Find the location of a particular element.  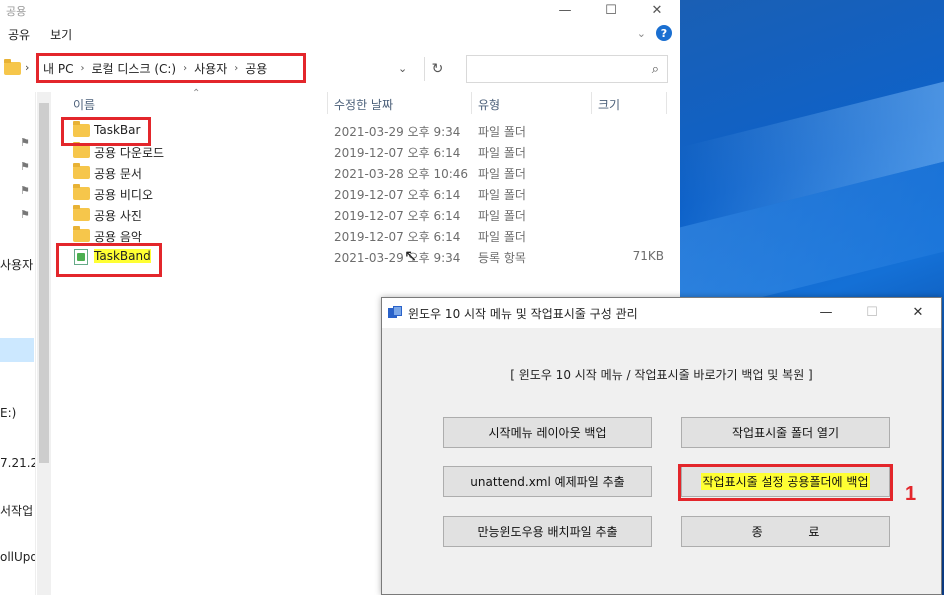

navigation-pane: ⚑ ⚑ ⚑ ⚑ 사용자 E:) 7.21.2 서작업 ollUpda is located at coordinates (18, 343).